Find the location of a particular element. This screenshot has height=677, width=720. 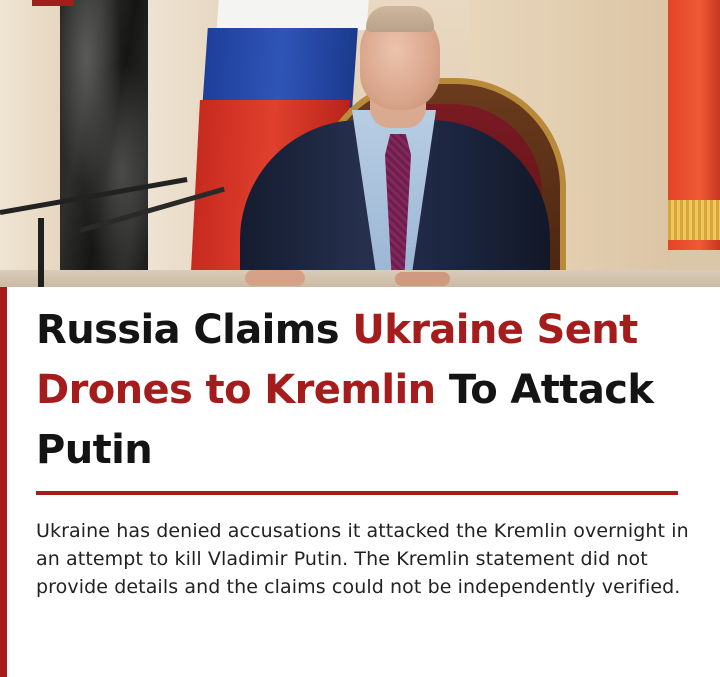

photo-hand-left is located at coordinates (275, 278).